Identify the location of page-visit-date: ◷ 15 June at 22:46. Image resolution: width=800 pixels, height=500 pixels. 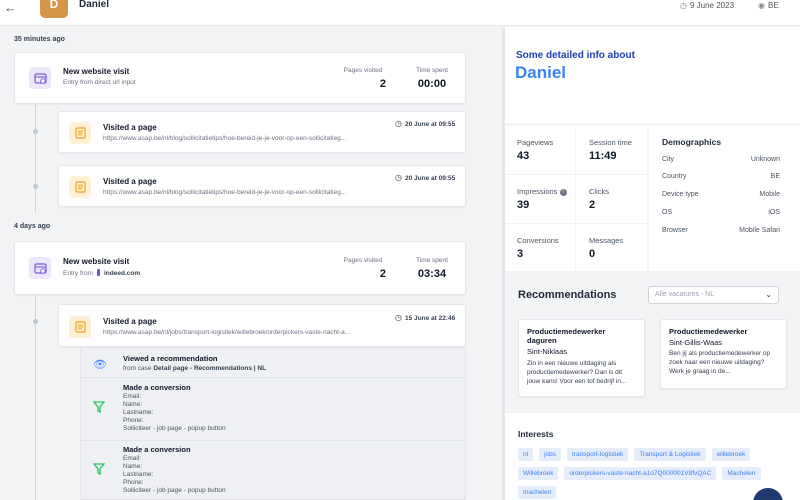
(425, 317).